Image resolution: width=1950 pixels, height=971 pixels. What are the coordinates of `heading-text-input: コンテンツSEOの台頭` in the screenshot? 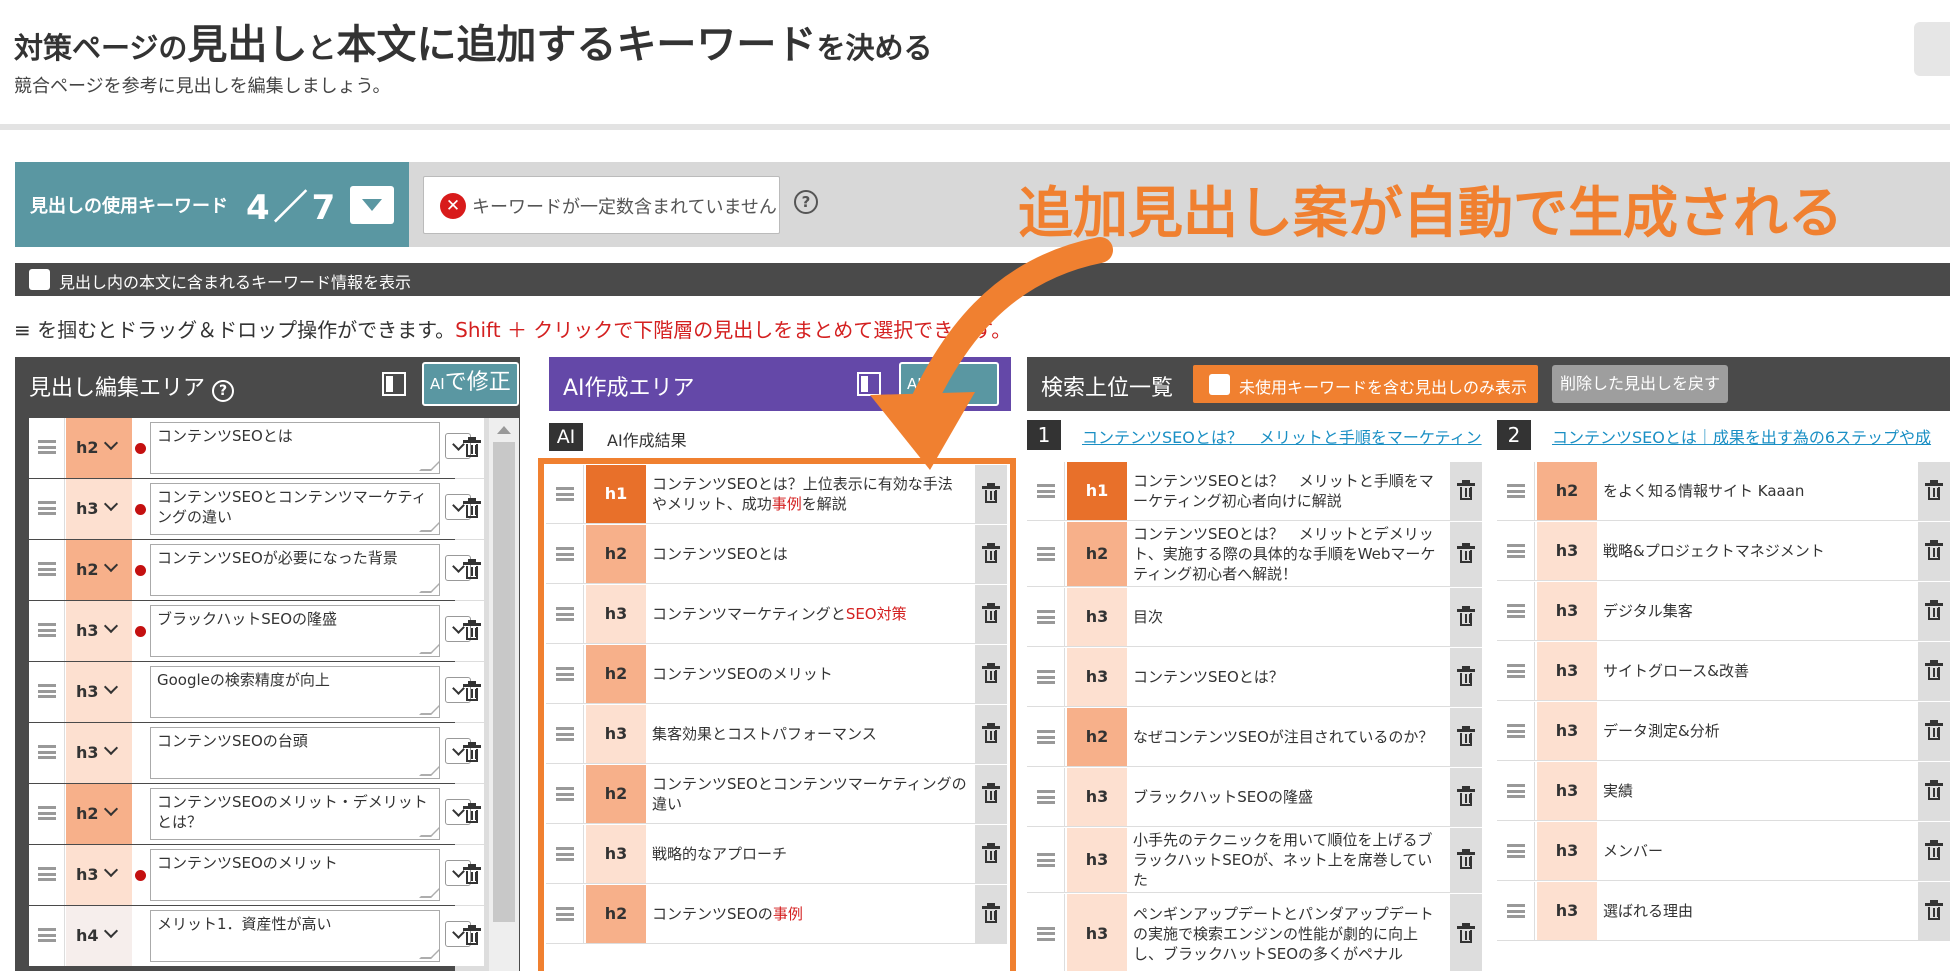 It's located at (295, 753).